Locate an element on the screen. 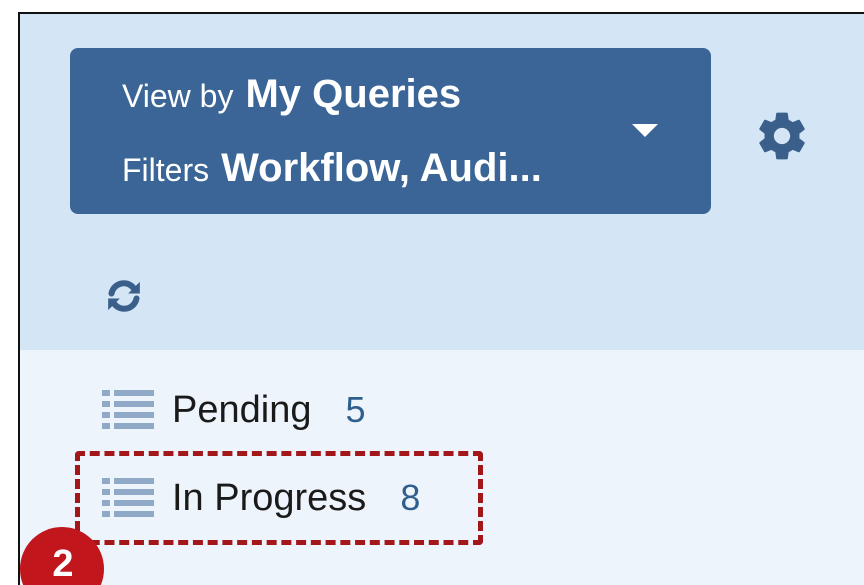 This screenshot has width=864, height=585. view-by-label: View by is located at coordinates (178, 96).